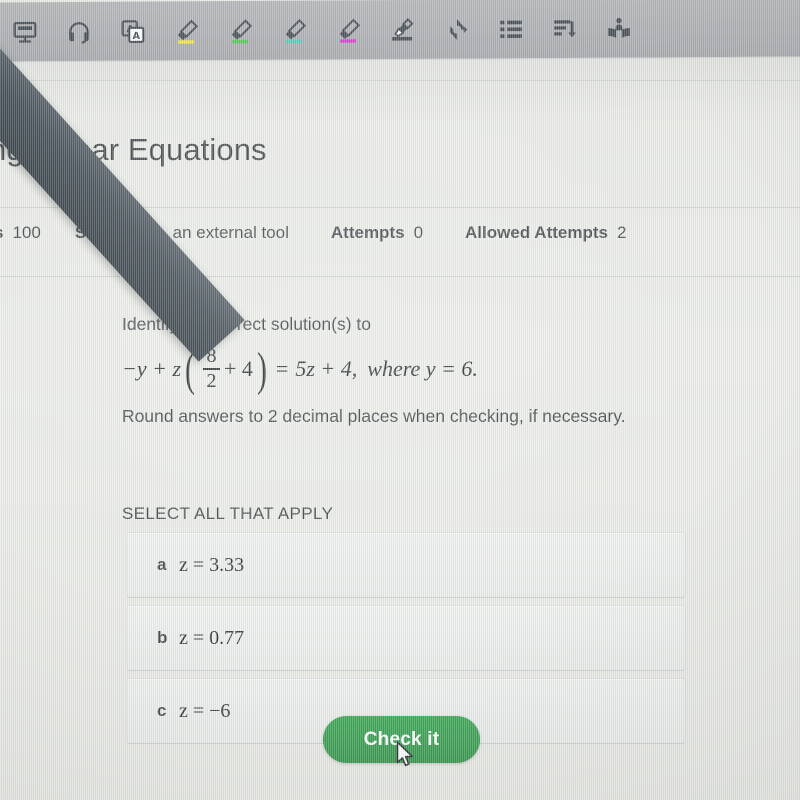 The image size is (800, 800). What do you see at coordinates (241, 30) in the screenshot?
I see `highlighter-green-icon` at bounding box center [241, 30].